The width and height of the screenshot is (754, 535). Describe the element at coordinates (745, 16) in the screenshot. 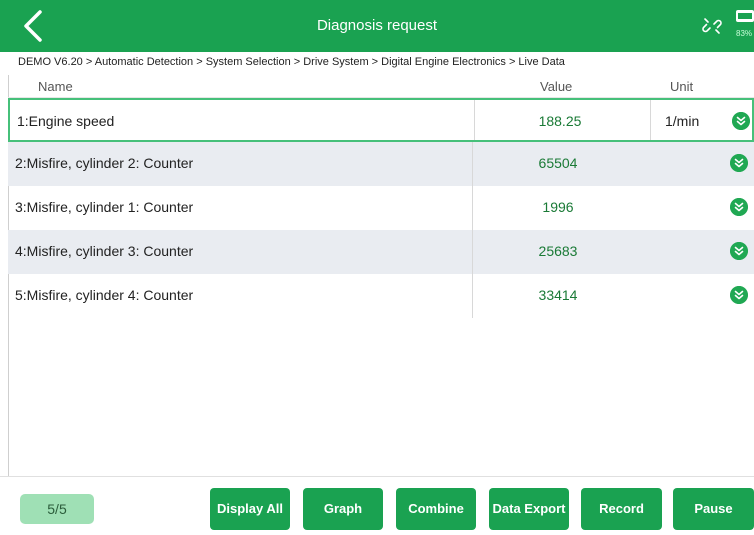

I see `battery-icon` at that location.